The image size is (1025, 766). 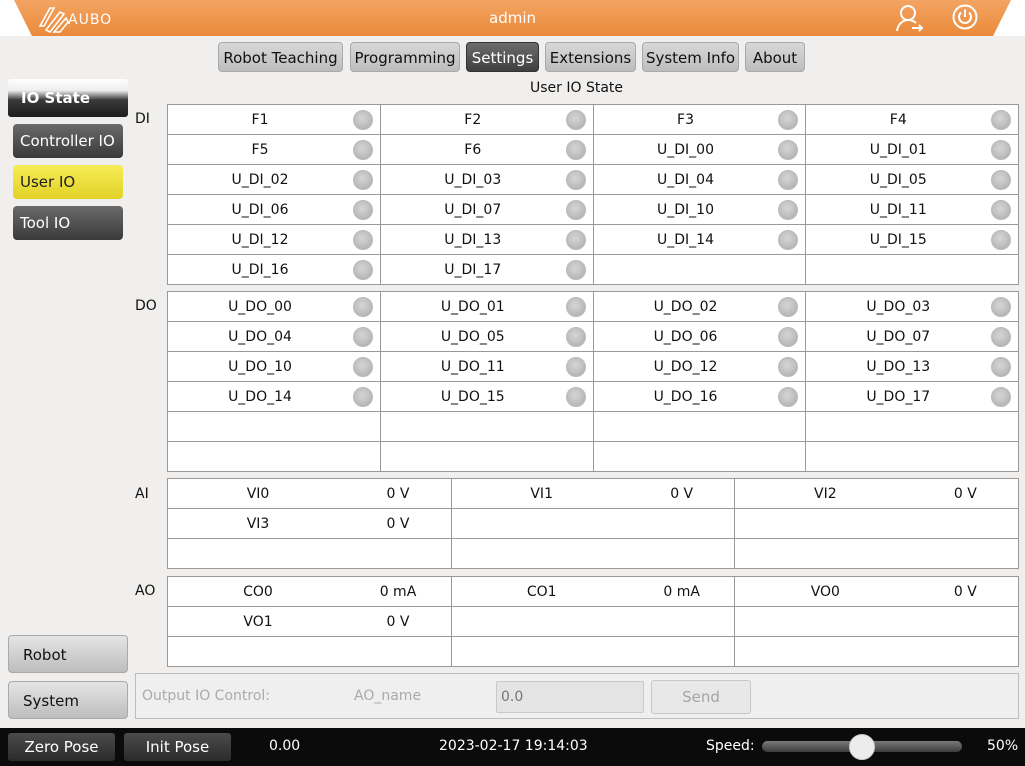 What do you see at coordinates (68, 223) in the screenshot?
I see `sidebar-item-tool-io: Tool IO` at bounding box center [68, 223].